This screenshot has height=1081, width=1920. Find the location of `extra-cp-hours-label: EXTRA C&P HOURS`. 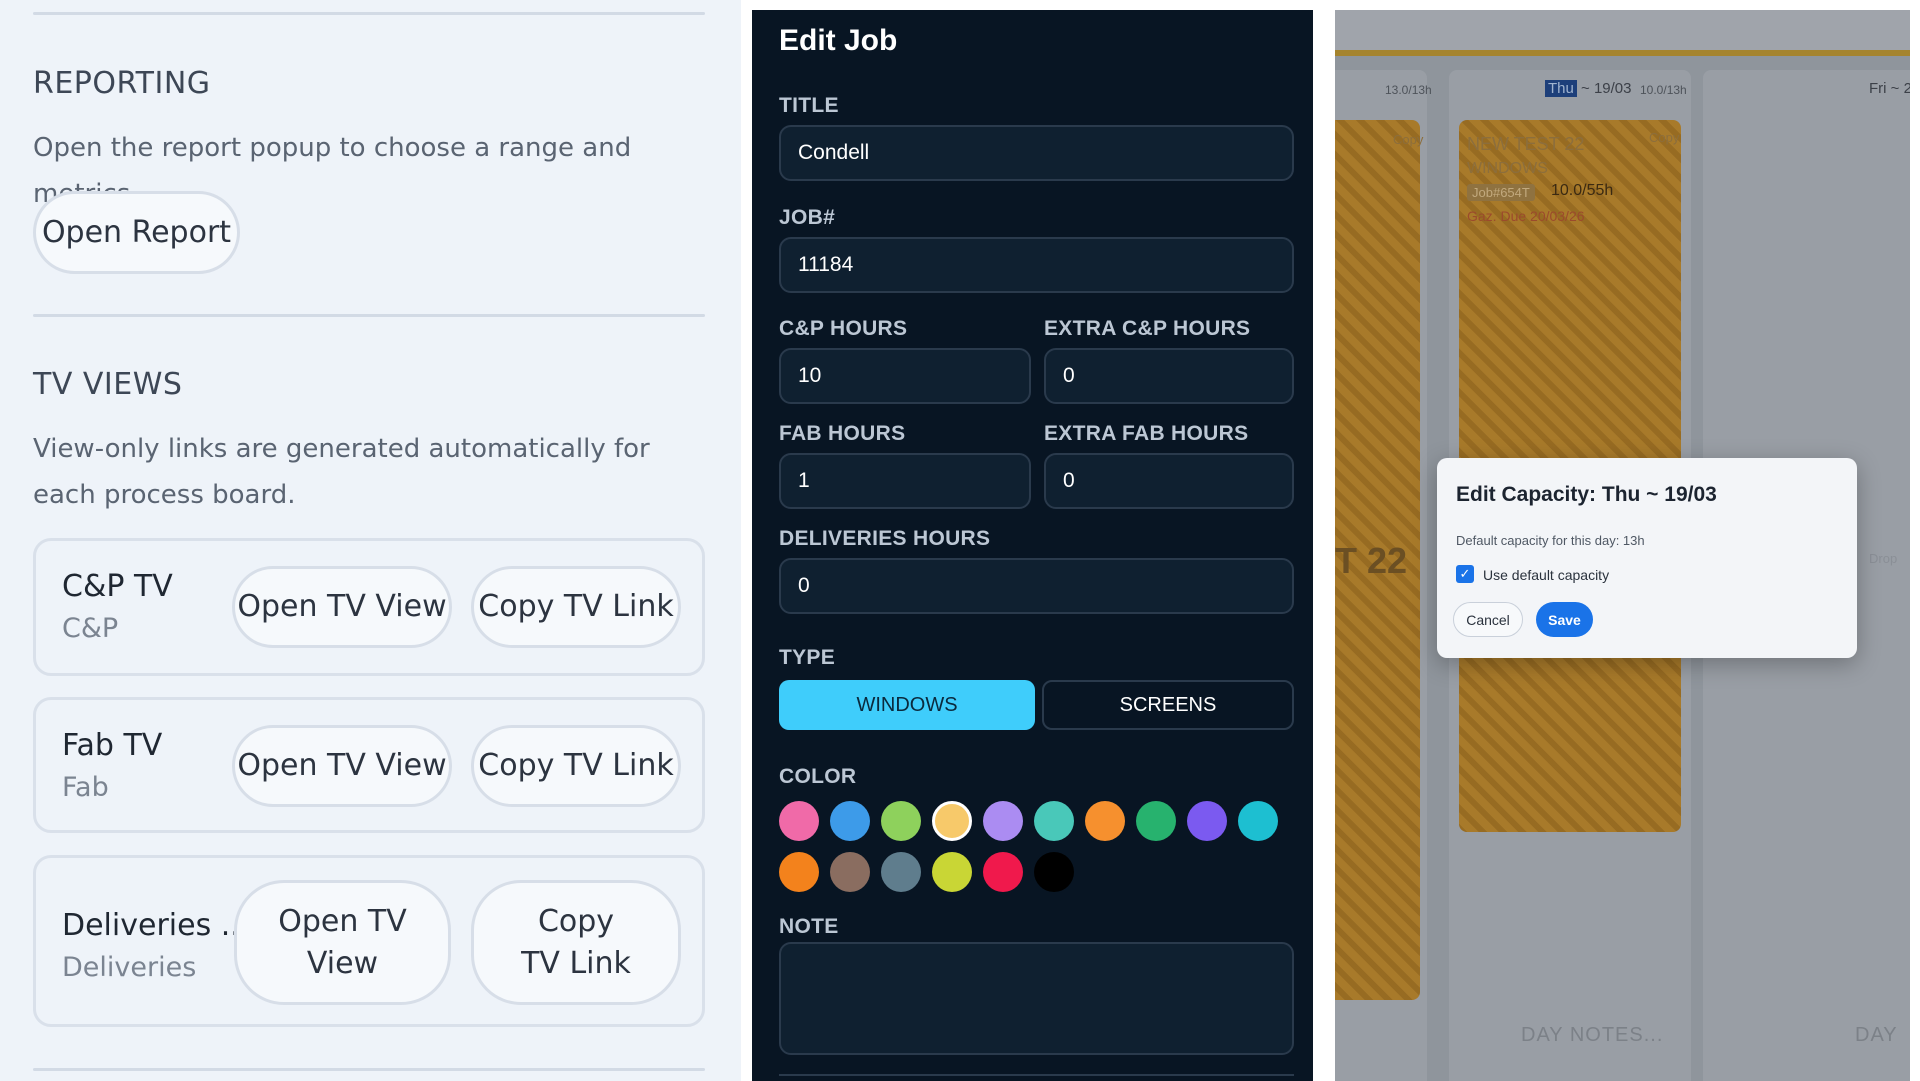

extra-cp-hours-label: EXTRA C&P HOURS is located at coordinates (1147, 328).